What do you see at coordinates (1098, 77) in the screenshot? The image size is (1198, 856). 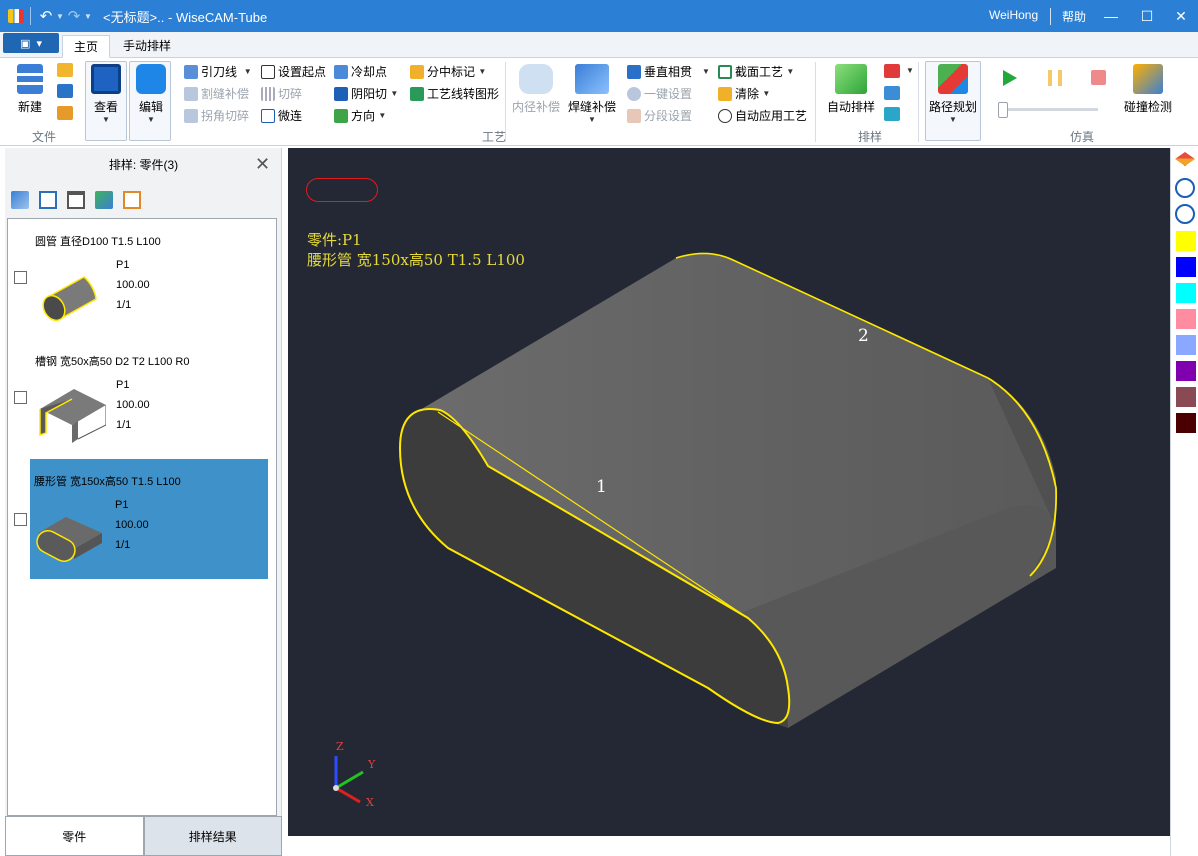 I see `stop-icon` at bounding box center [1098, 77].